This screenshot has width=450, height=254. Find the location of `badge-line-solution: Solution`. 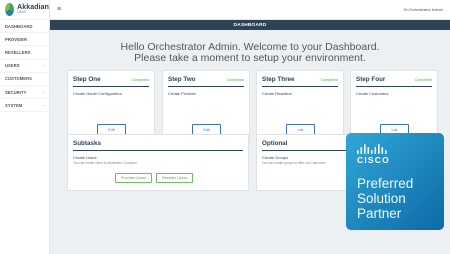

badge-line-solution: Solution is located at coordinates (381, 198).